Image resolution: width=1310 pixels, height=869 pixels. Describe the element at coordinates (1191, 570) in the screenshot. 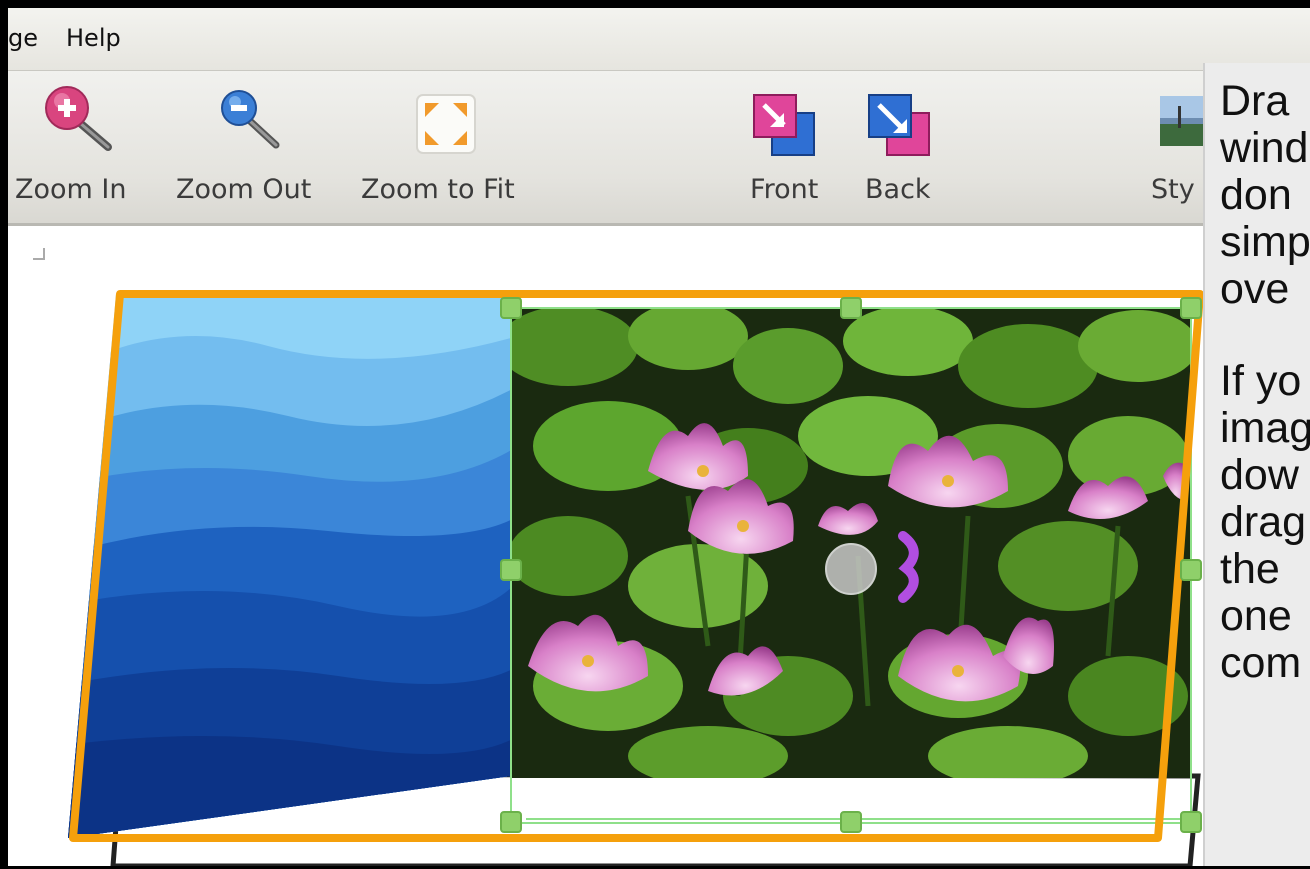

I see `resize-handle-middle-right` at that location.